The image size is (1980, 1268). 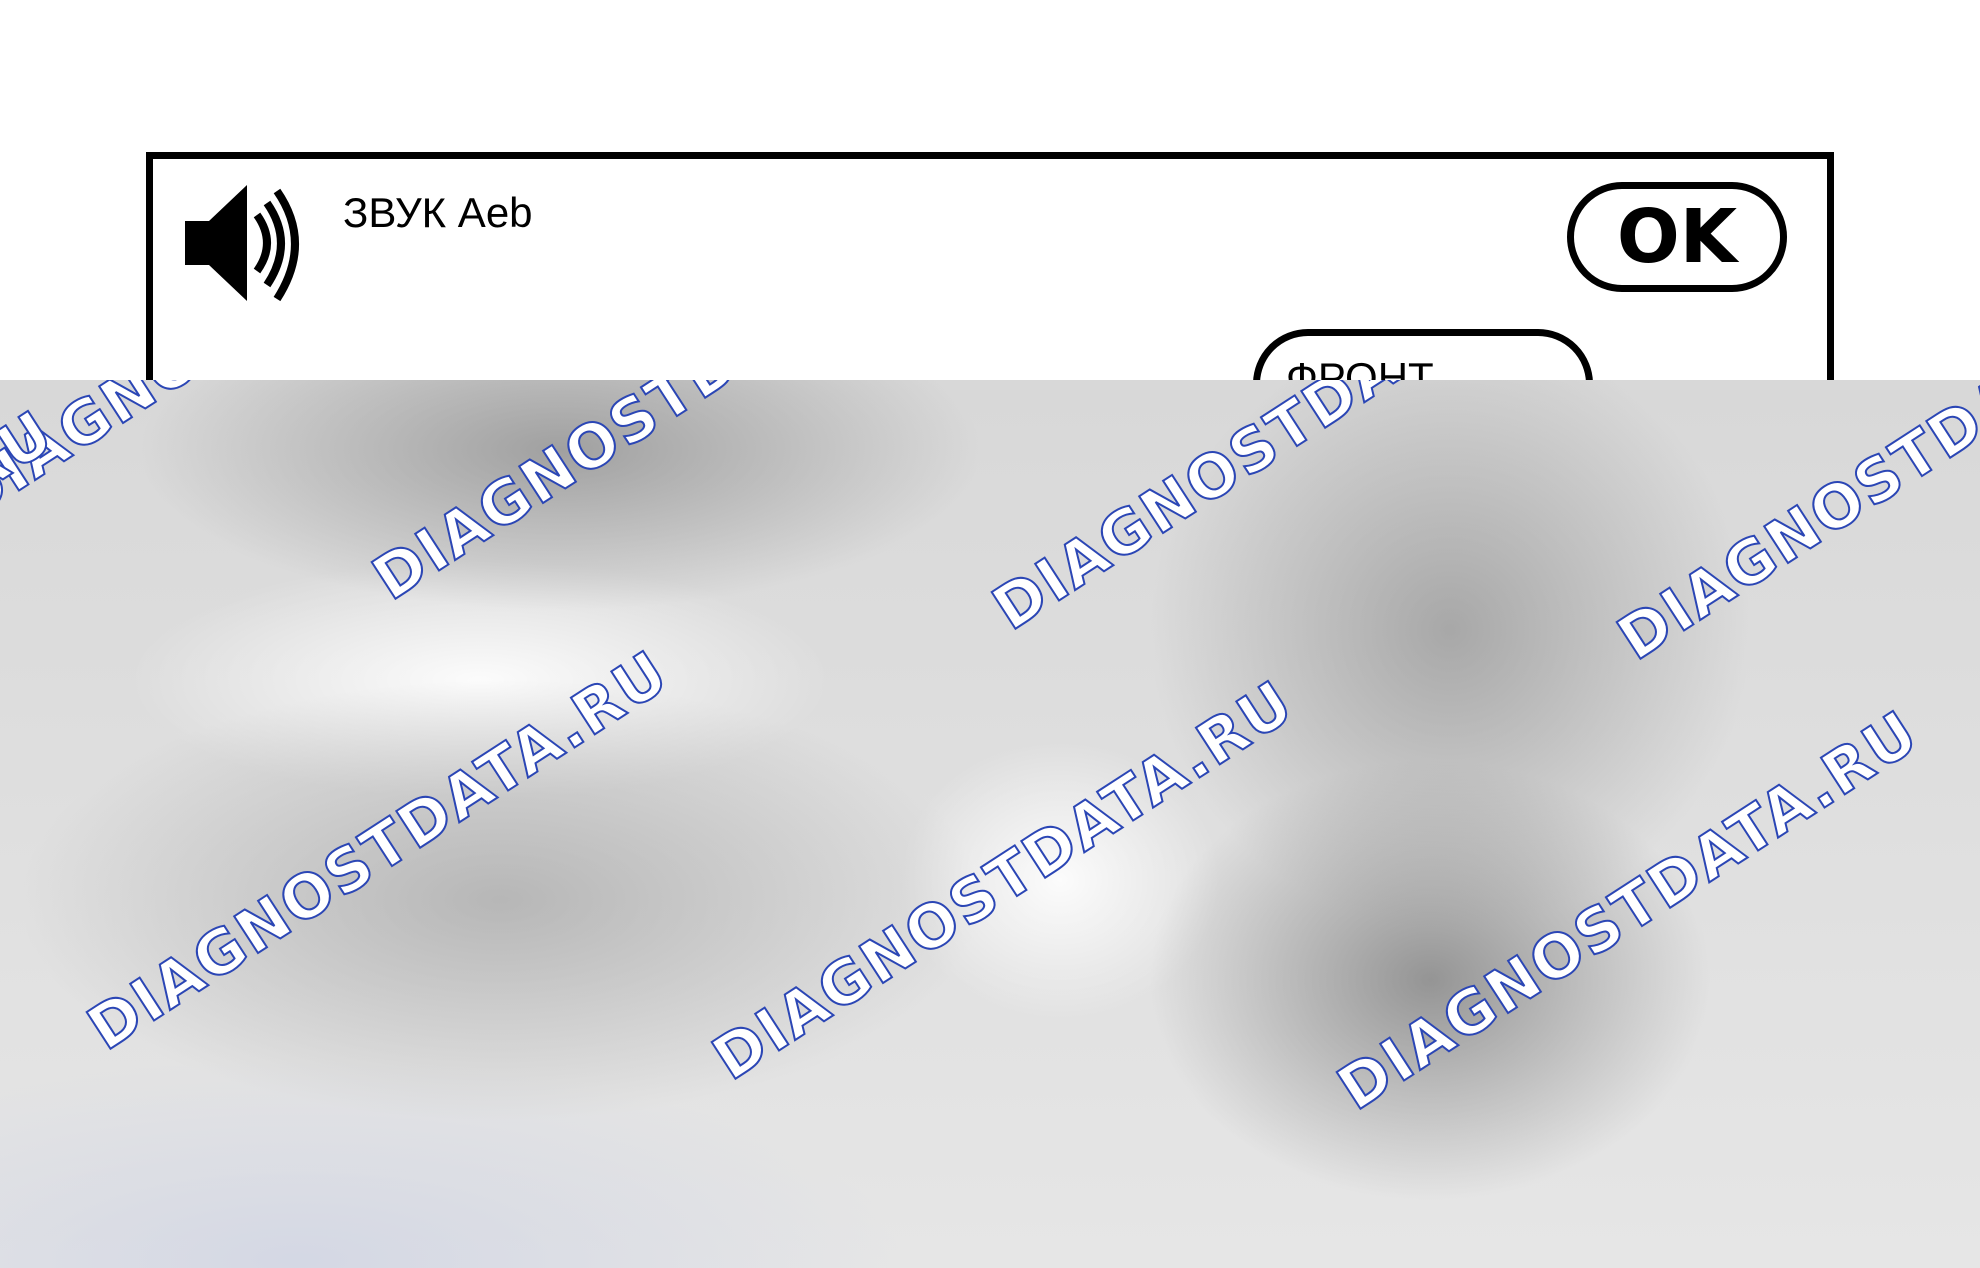 I want to click on speaker-volume-icon, so click(x=242, y=243).